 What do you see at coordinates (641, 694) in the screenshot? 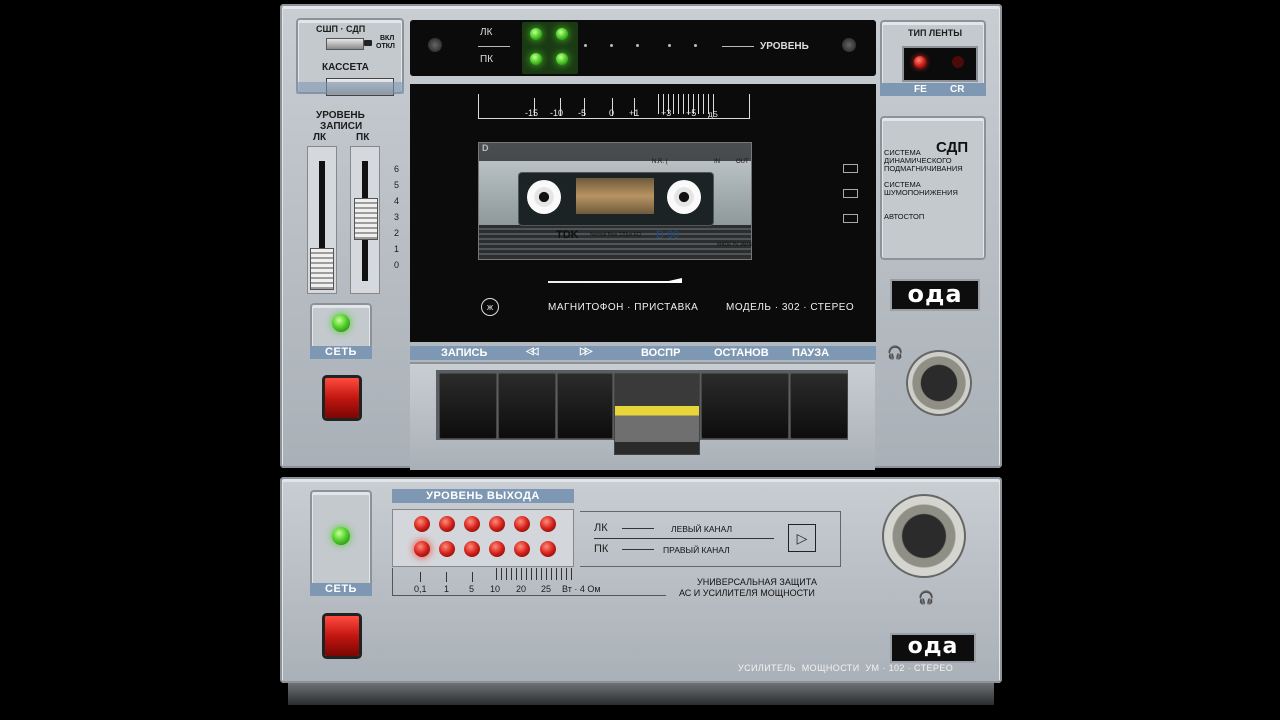
I see `amp-bottom-shadow` at bounding box center [641, 694].